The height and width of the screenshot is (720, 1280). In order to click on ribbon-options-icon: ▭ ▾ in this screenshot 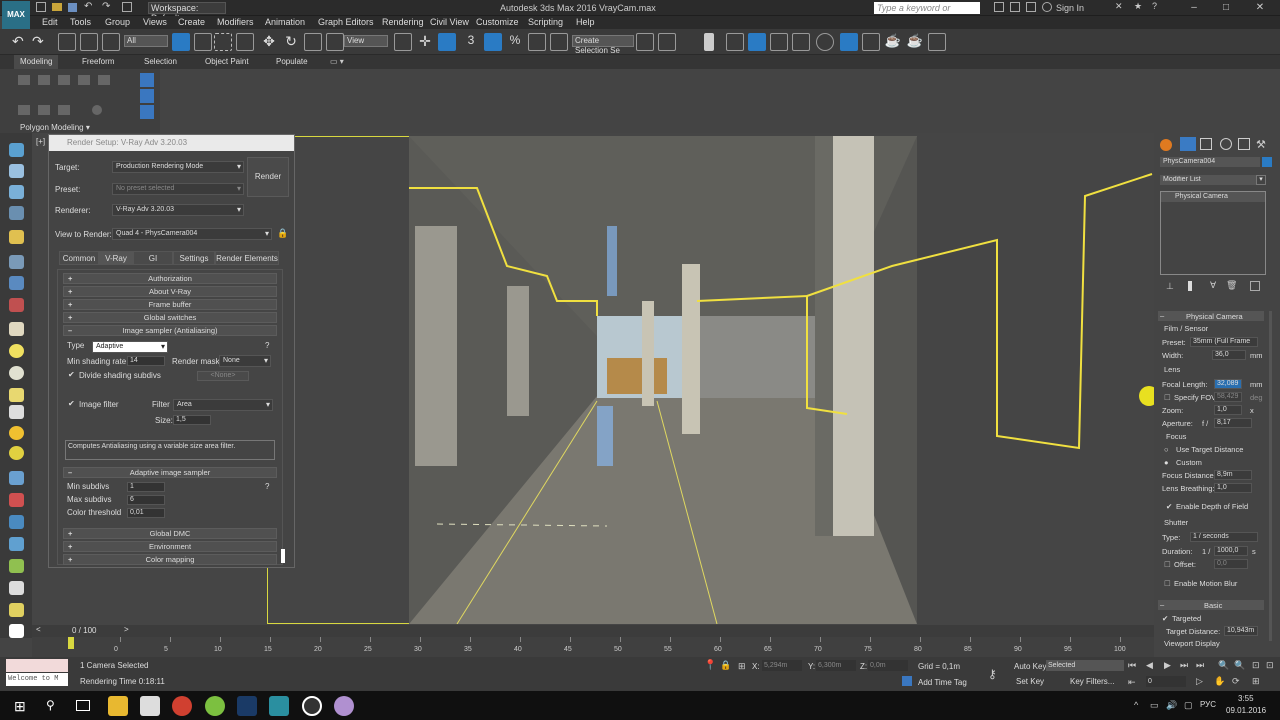, I will do `click(337, 61)`.